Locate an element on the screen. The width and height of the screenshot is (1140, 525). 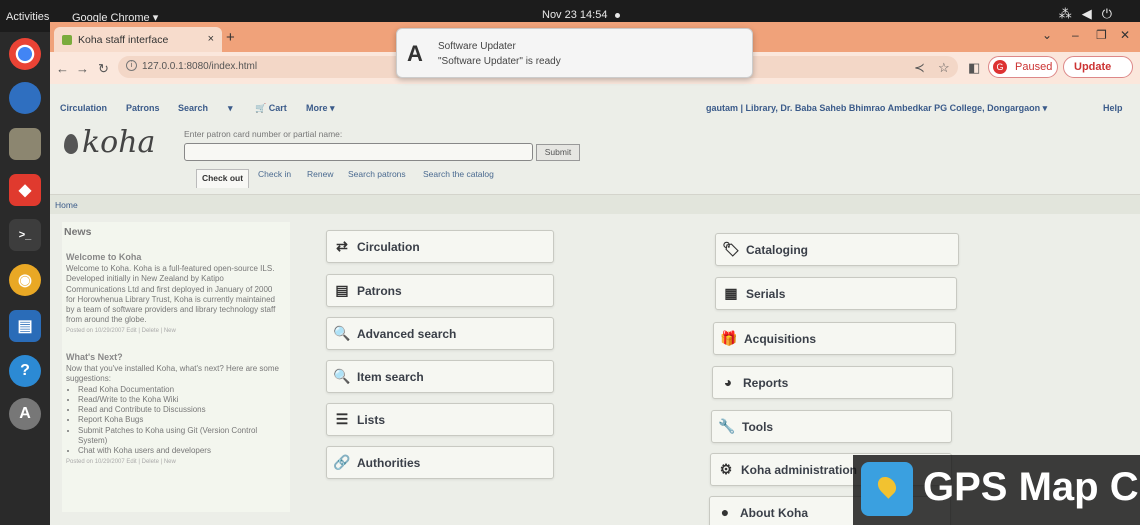
nav-circulation: Circulation is located at coordinates (83, 108).